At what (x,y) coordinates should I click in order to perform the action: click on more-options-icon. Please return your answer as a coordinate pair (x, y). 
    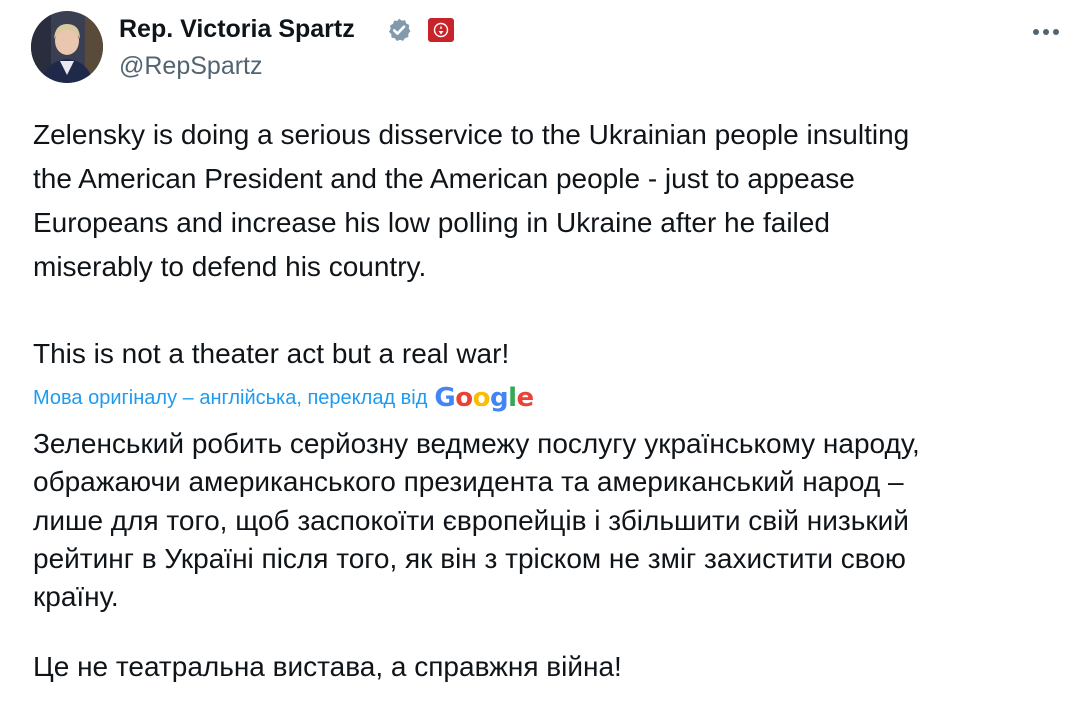
    Looking at the image, I should click on (1046, 32).